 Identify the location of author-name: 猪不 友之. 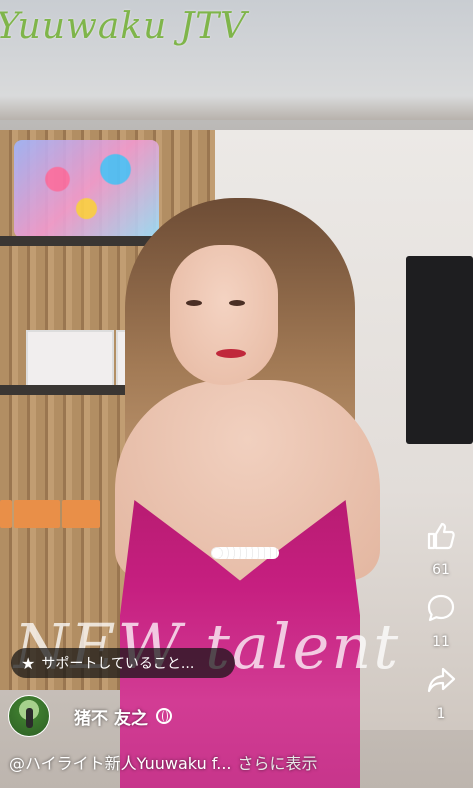
(111, 716).